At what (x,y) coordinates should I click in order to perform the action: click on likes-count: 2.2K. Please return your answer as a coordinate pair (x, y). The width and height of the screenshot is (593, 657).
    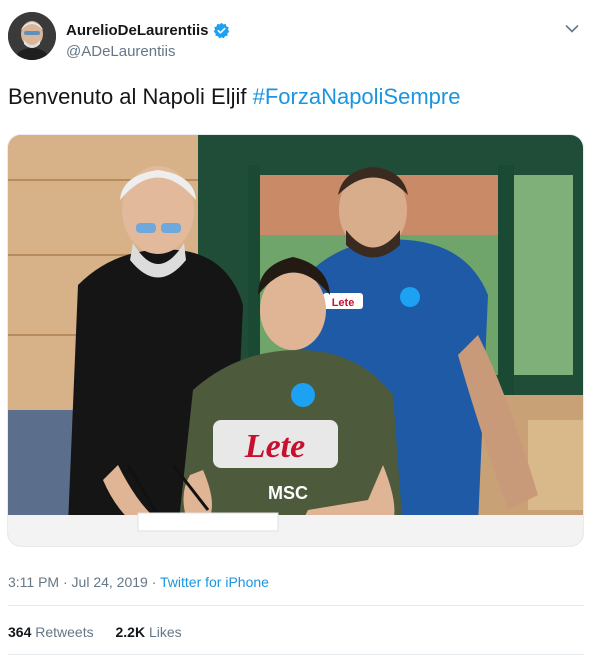
    Looking at the image, I should click on (130, 632).